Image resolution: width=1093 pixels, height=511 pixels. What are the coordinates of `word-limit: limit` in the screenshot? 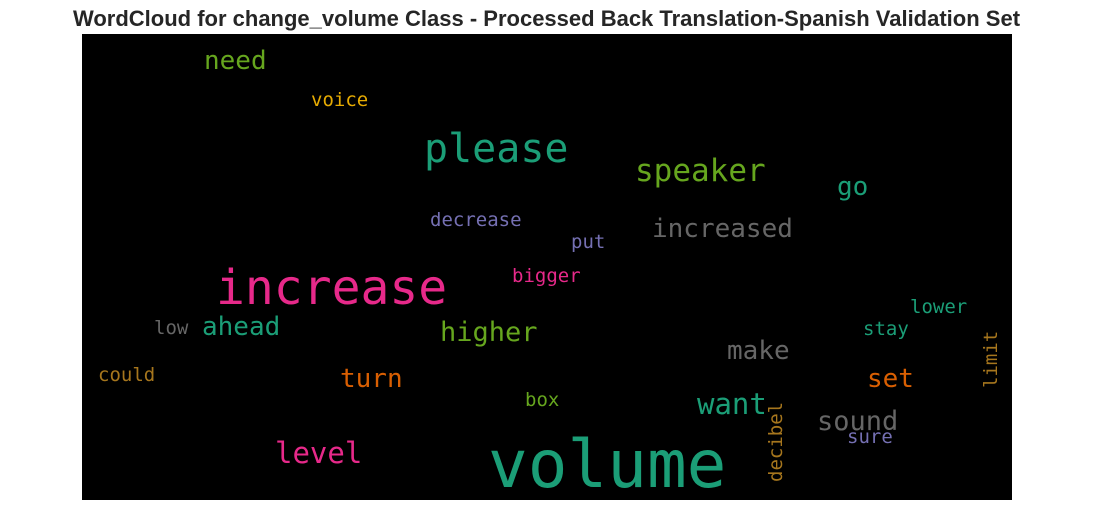 It's located at (991, 359).